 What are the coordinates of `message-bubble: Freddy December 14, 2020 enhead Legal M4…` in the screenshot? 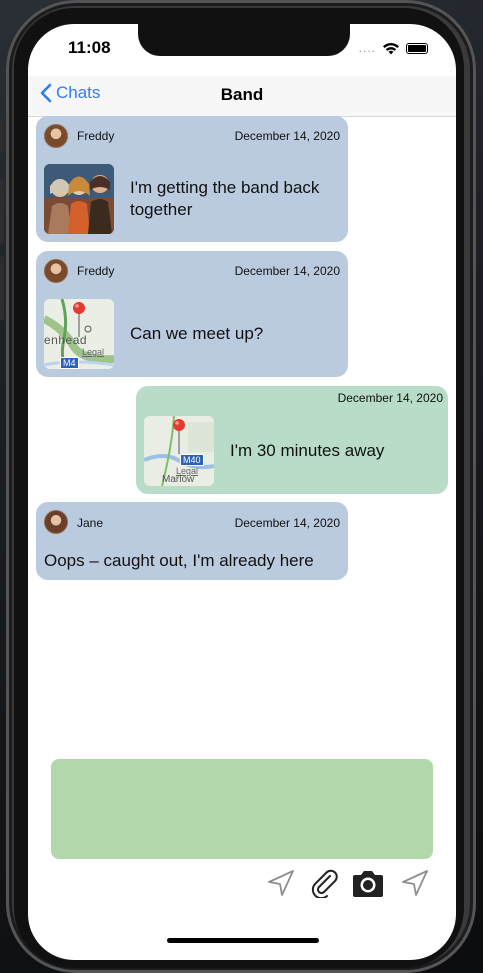 It's located at (192, 314).